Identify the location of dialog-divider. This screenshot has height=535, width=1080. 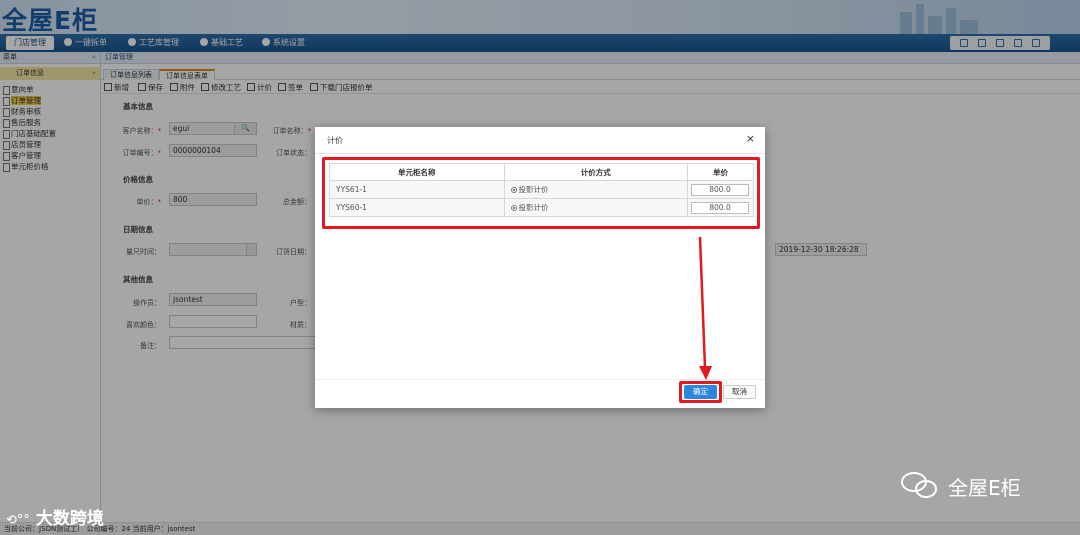
(540, 153).